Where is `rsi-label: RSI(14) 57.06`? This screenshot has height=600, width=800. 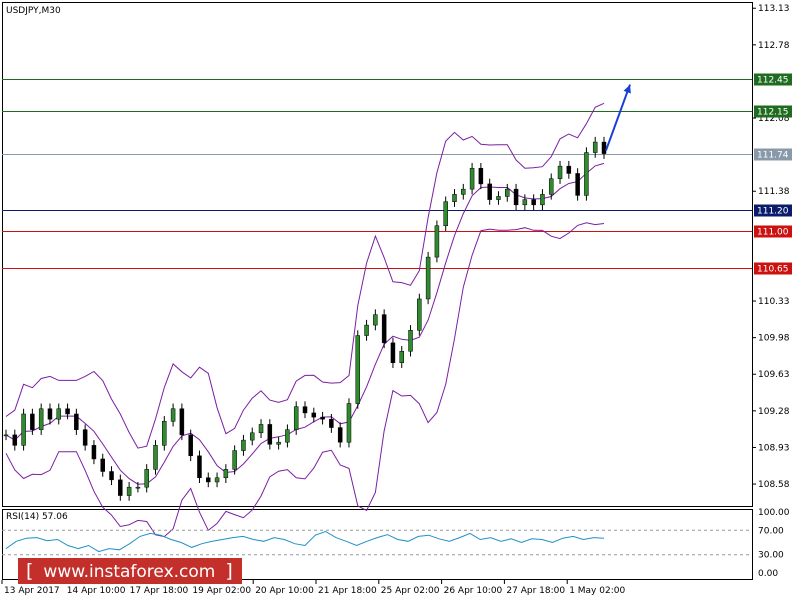
rsi-label: RSI(14) 57.06 is located at coordinates (37, 517).